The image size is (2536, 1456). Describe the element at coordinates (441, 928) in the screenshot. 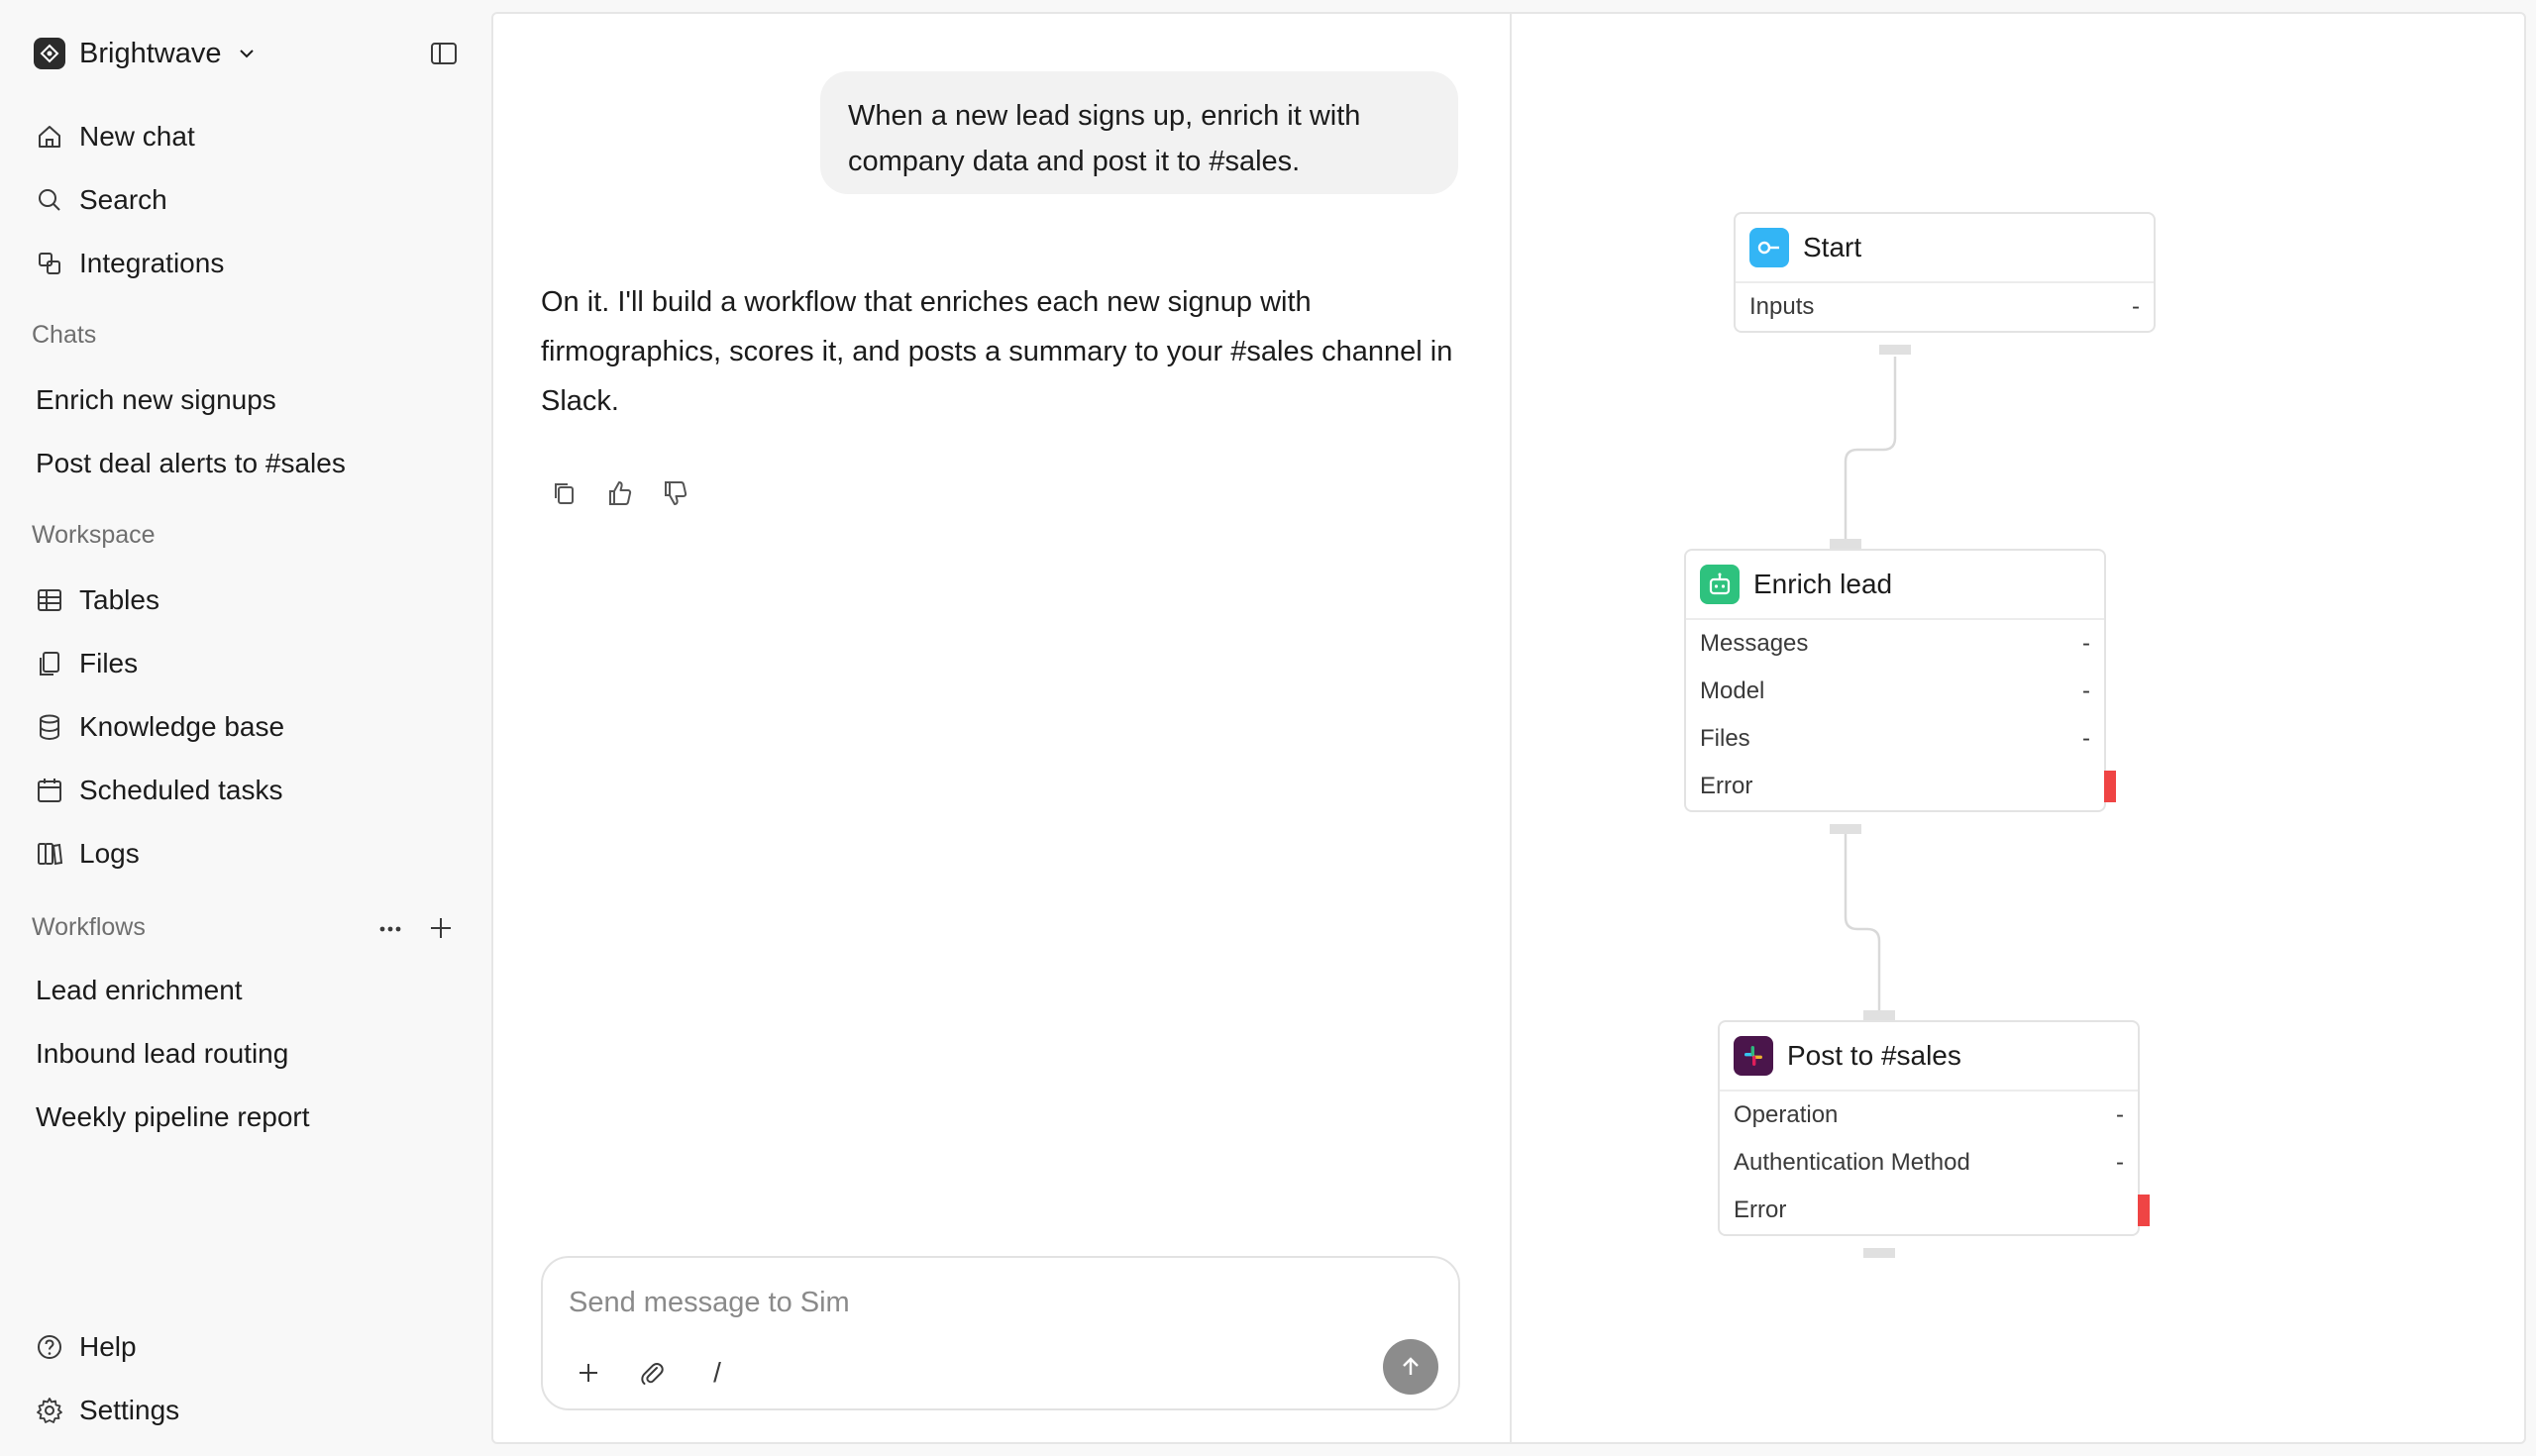

I see `add-workflow-icon` at that location.